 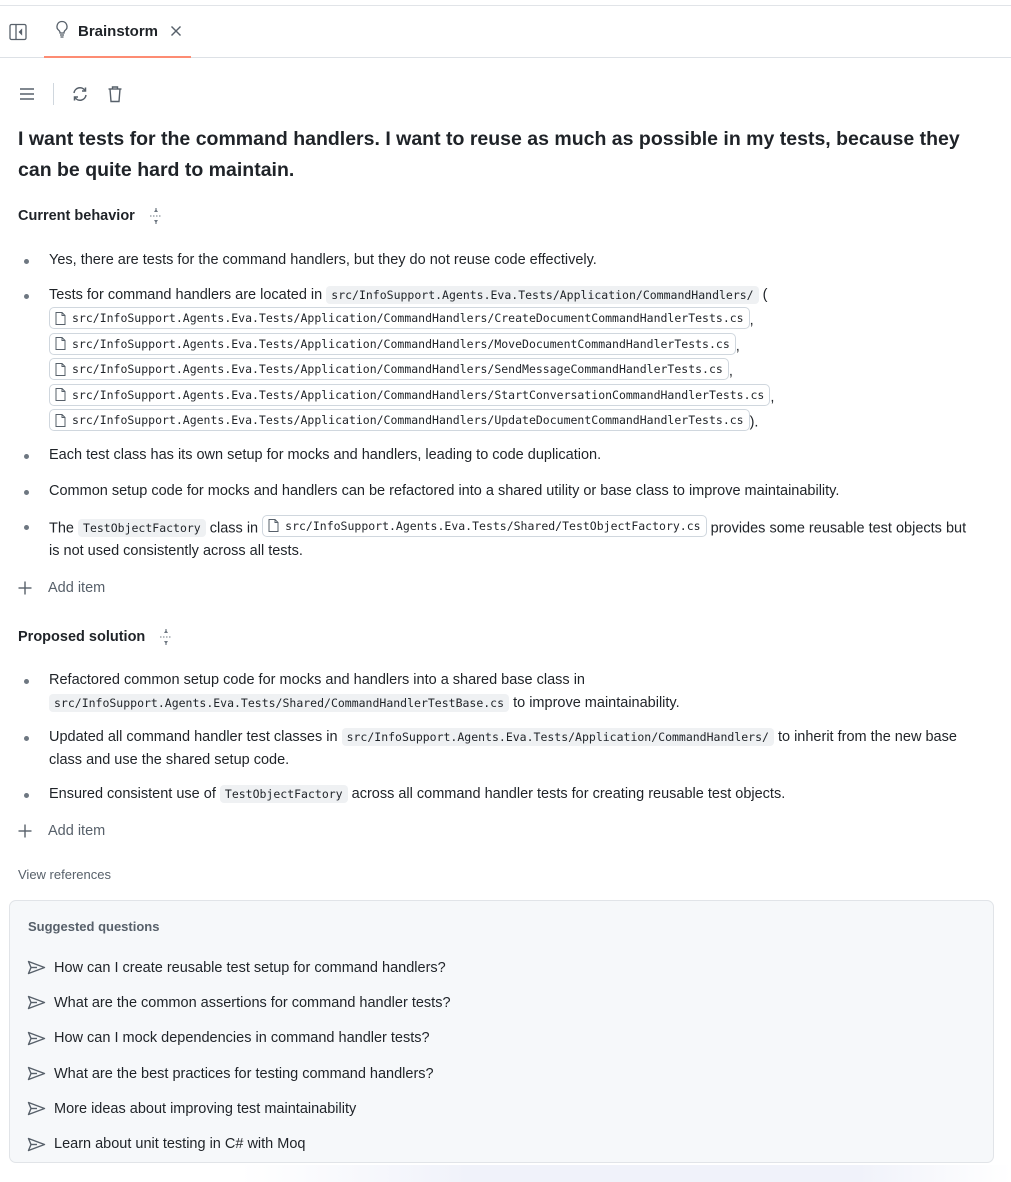 I want to click on question-text: Learn about unit testing in C# with Moq, so click(x=180, y=1144).